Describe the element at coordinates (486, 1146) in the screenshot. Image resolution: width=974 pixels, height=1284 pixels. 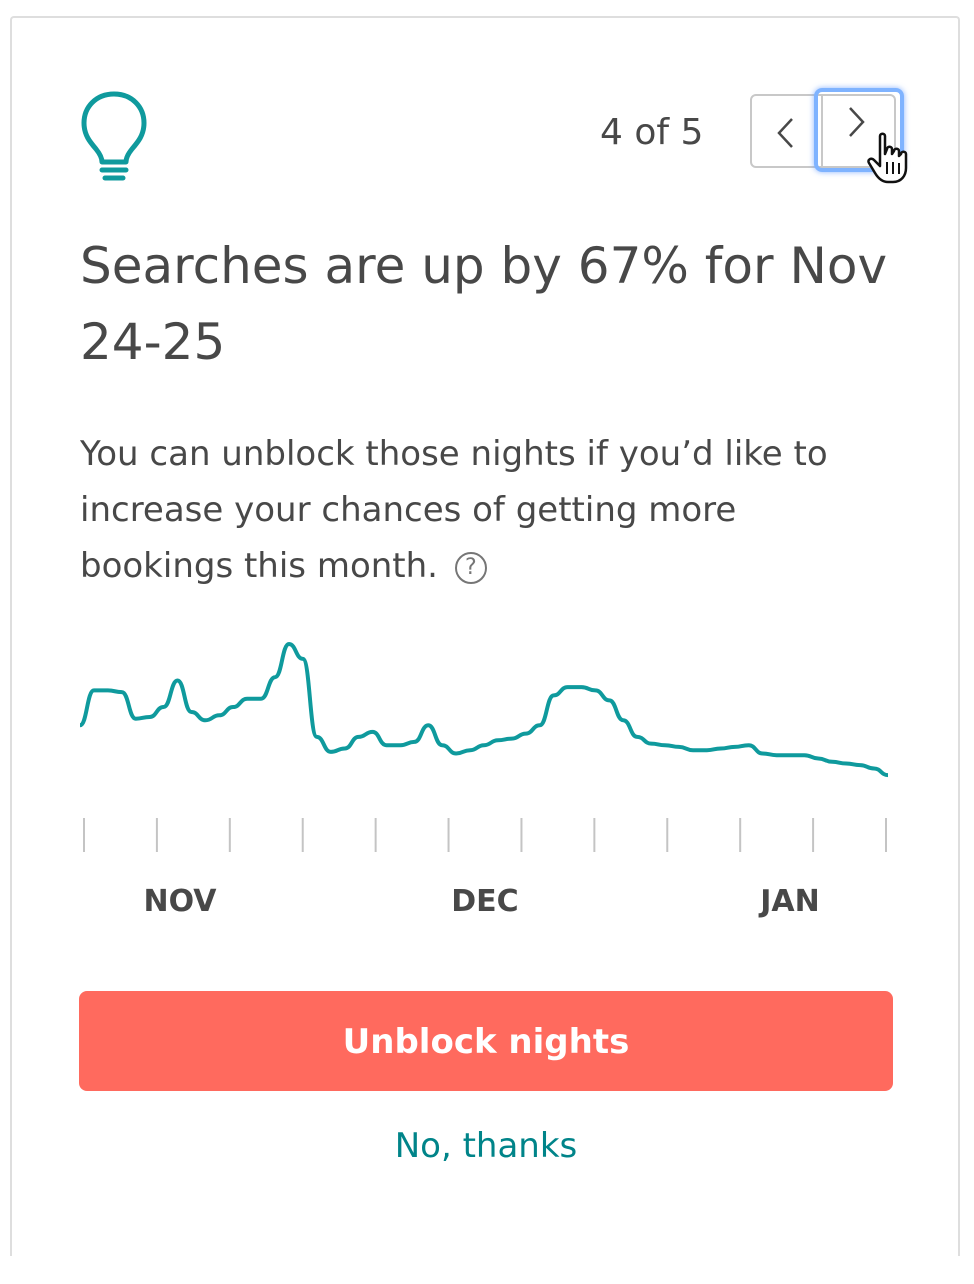
I see `no-thanks-link: No, thanks` at that location.